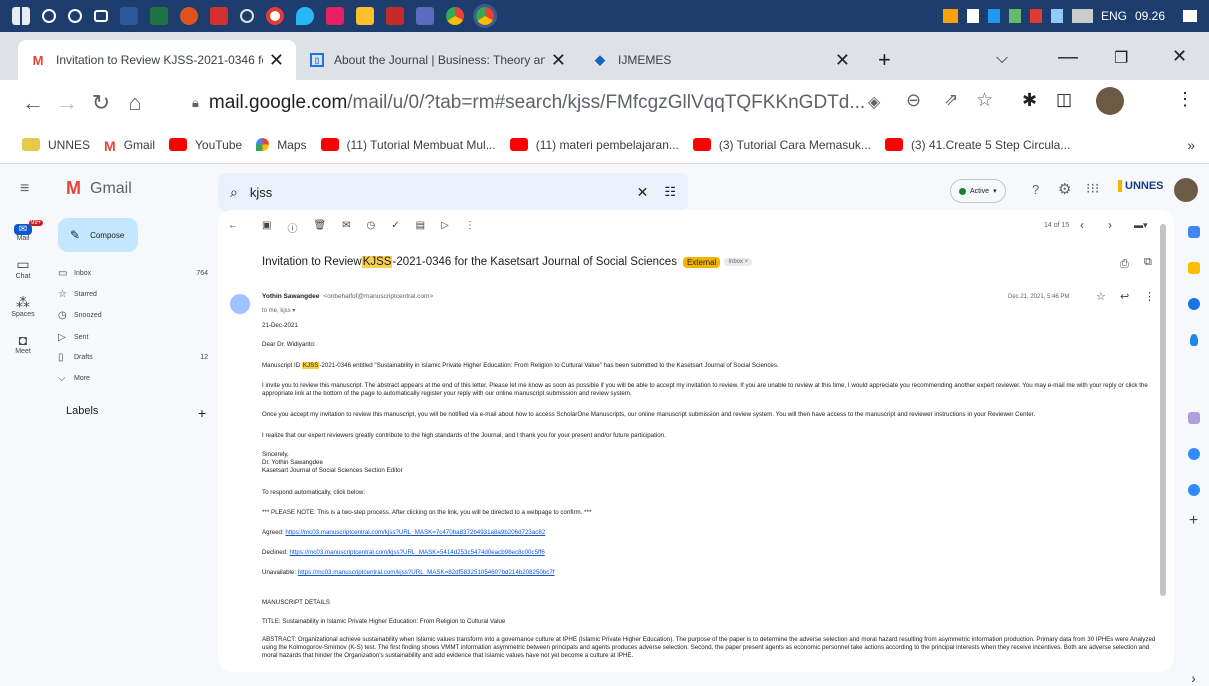 The height and width of the screenshot is (686, 1209). What do you see at coordinates (290, 296) in the screenshot?
I see `sender-name: Yothin Sawangdee` at bounding box center [290, 296].